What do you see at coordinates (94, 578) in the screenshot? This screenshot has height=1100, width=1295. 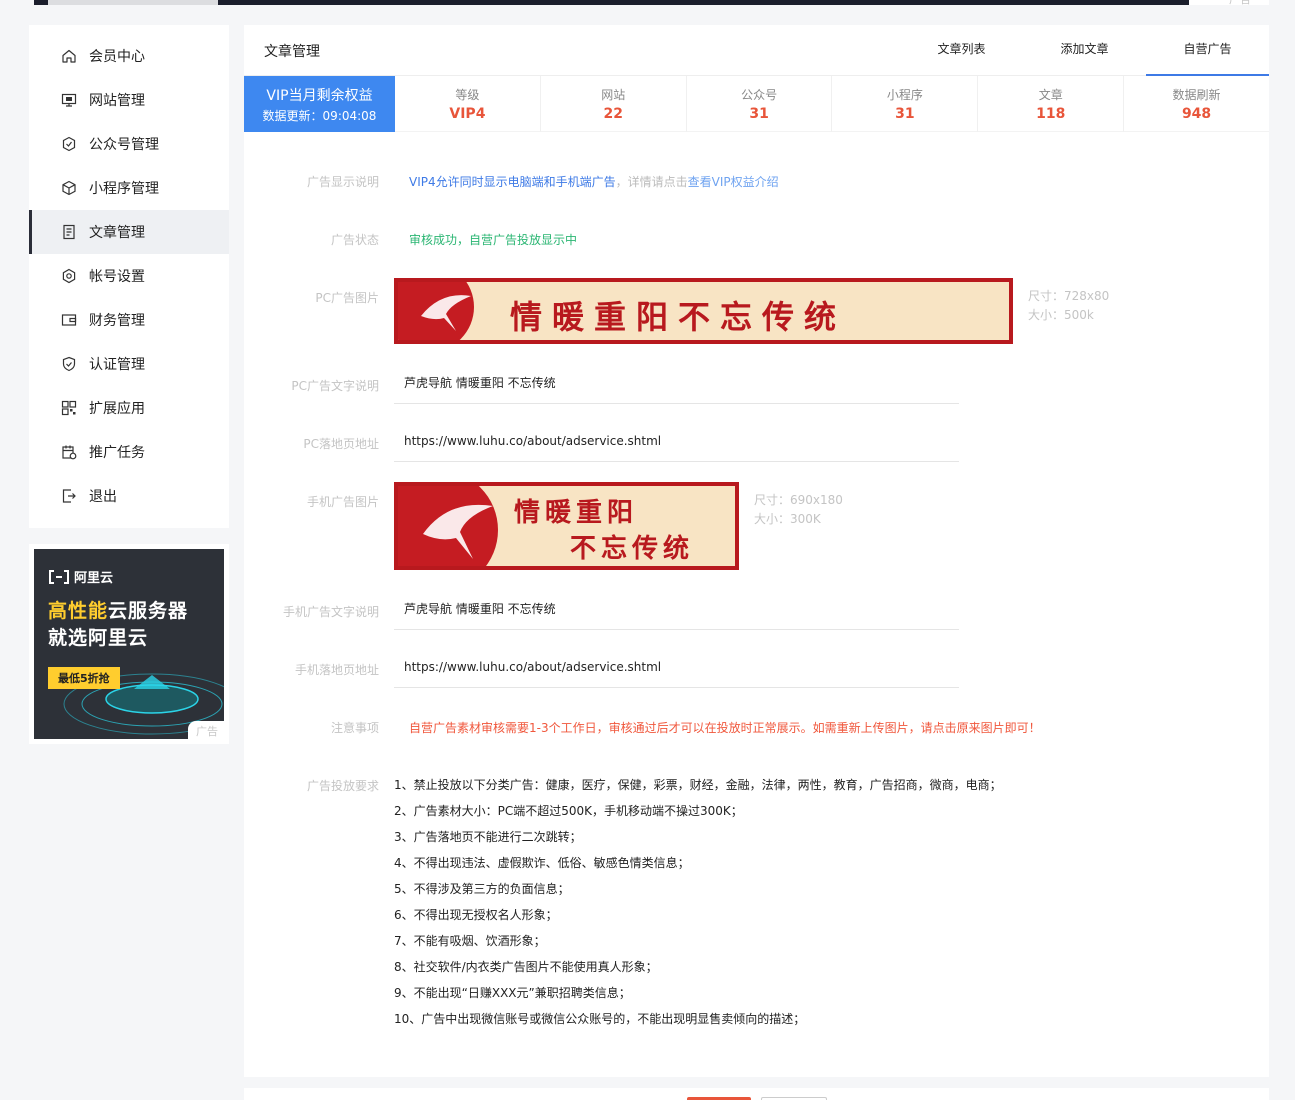 I see `aliyun-brand-text: 阿里云` at bounding box center [94, 578].